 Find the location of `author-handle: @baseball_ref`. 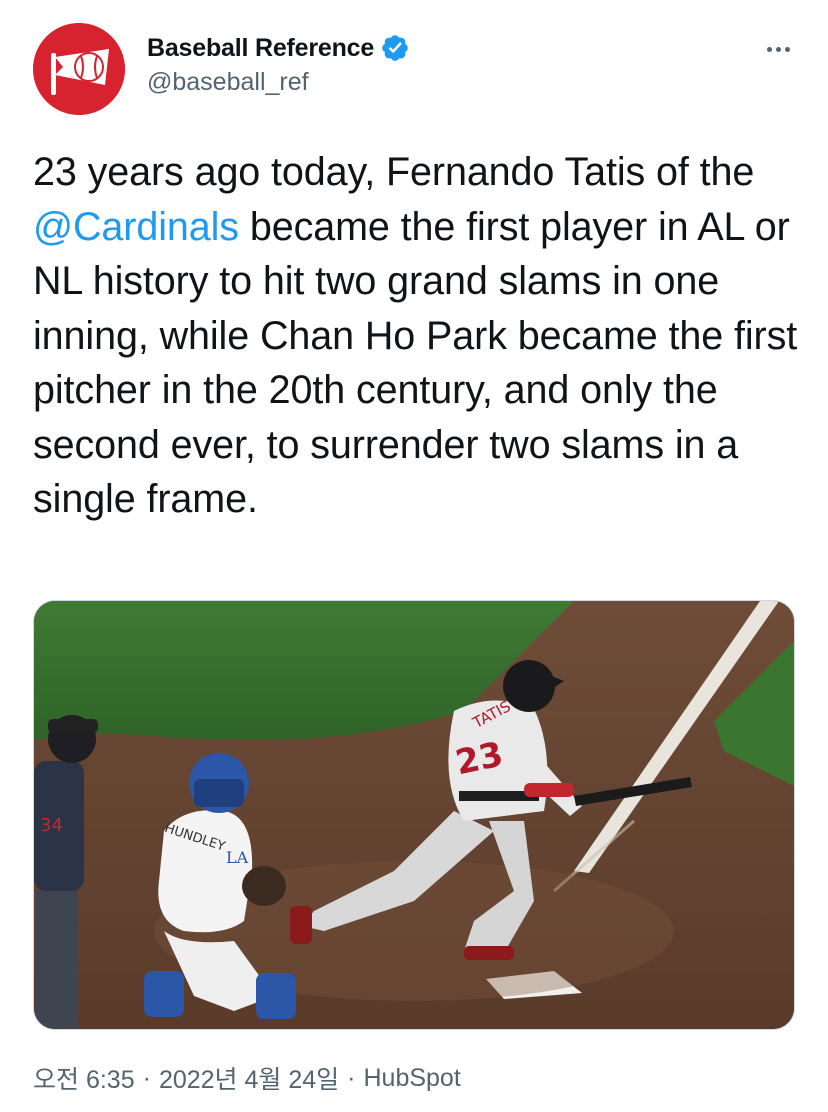

author-handle: @baseball_ref is located at coordinates (278, 82).